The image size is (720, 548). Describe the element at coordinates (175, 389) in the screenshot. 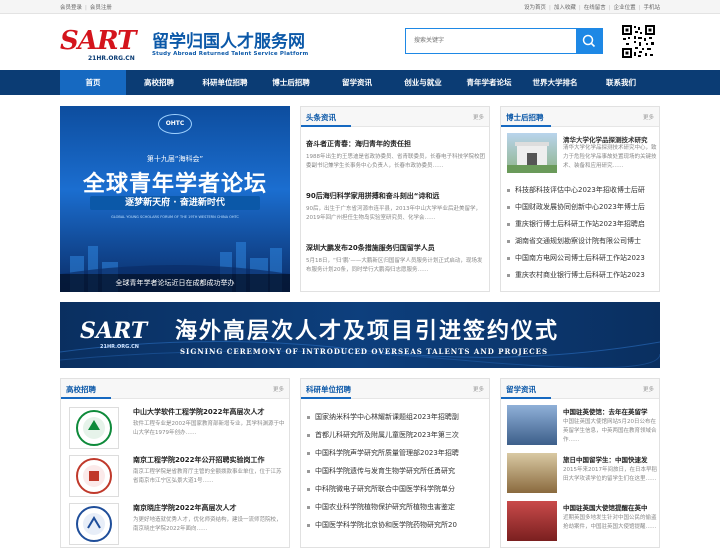

I see `college-header: 高校招聘 更多` at that location.